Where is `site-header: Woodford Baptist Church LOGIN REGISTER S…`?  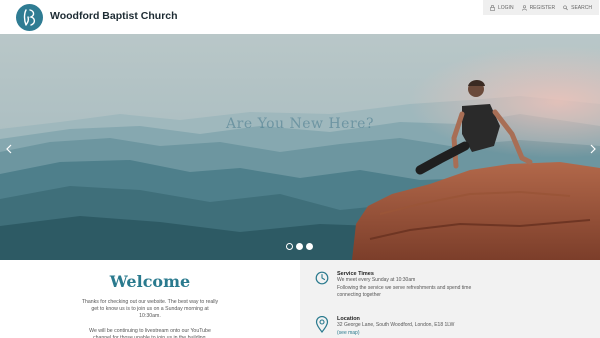 site-header: Woodford Baptist Church LOGIN REGISTER S… is located at coordinates (300, 17).